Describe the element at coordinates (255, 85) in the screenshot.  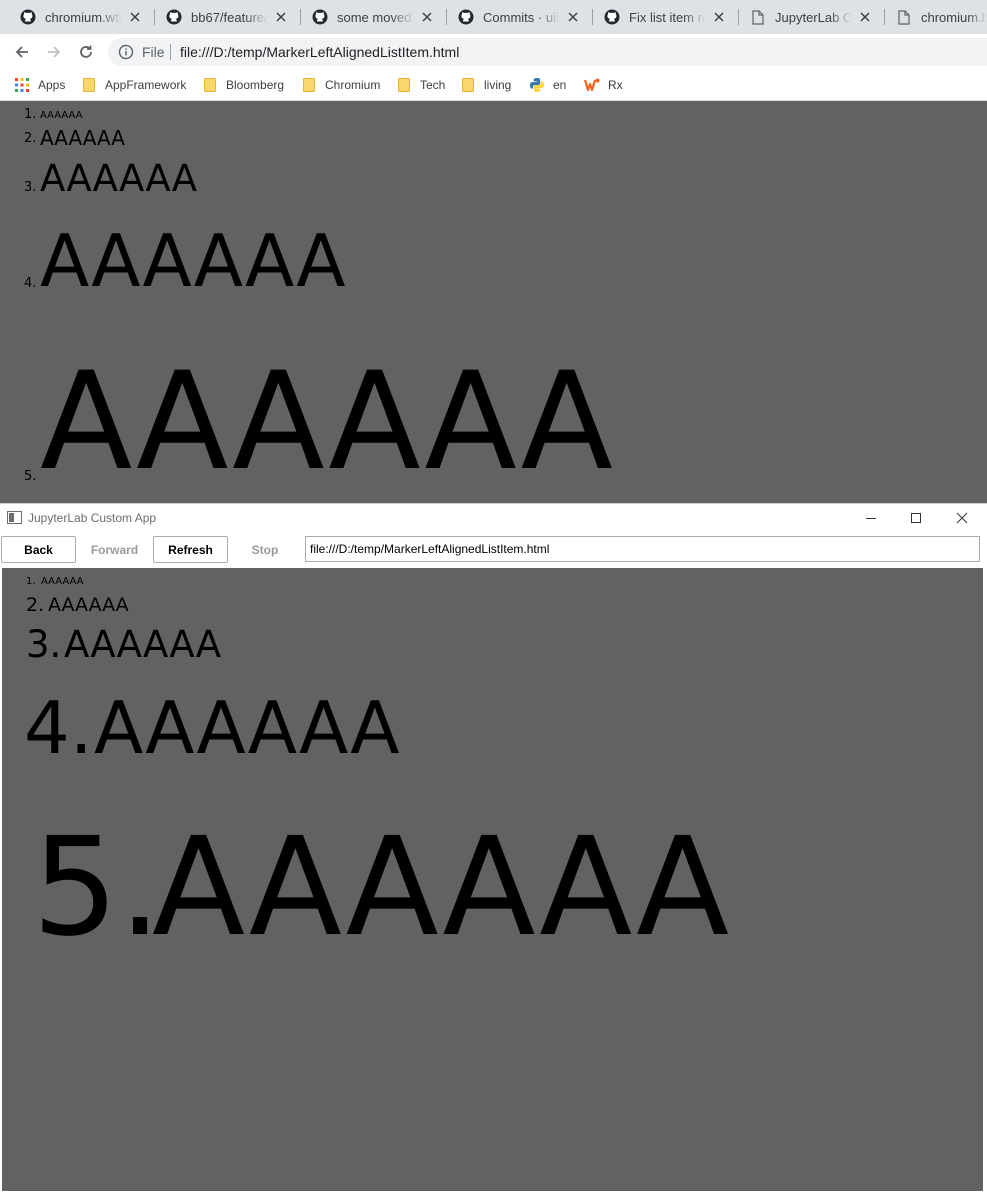
I see `bookmark-label: Bloomberg` at that location.